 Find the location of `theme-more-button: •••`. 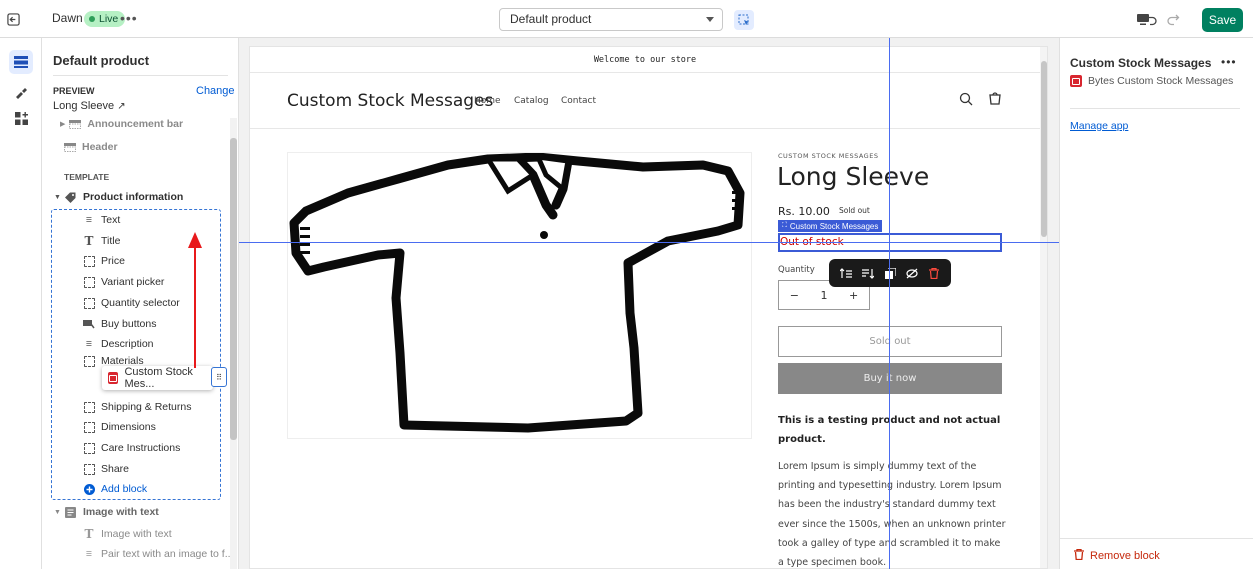

theme-more-button: ••• is located at coordinates (129, 18).